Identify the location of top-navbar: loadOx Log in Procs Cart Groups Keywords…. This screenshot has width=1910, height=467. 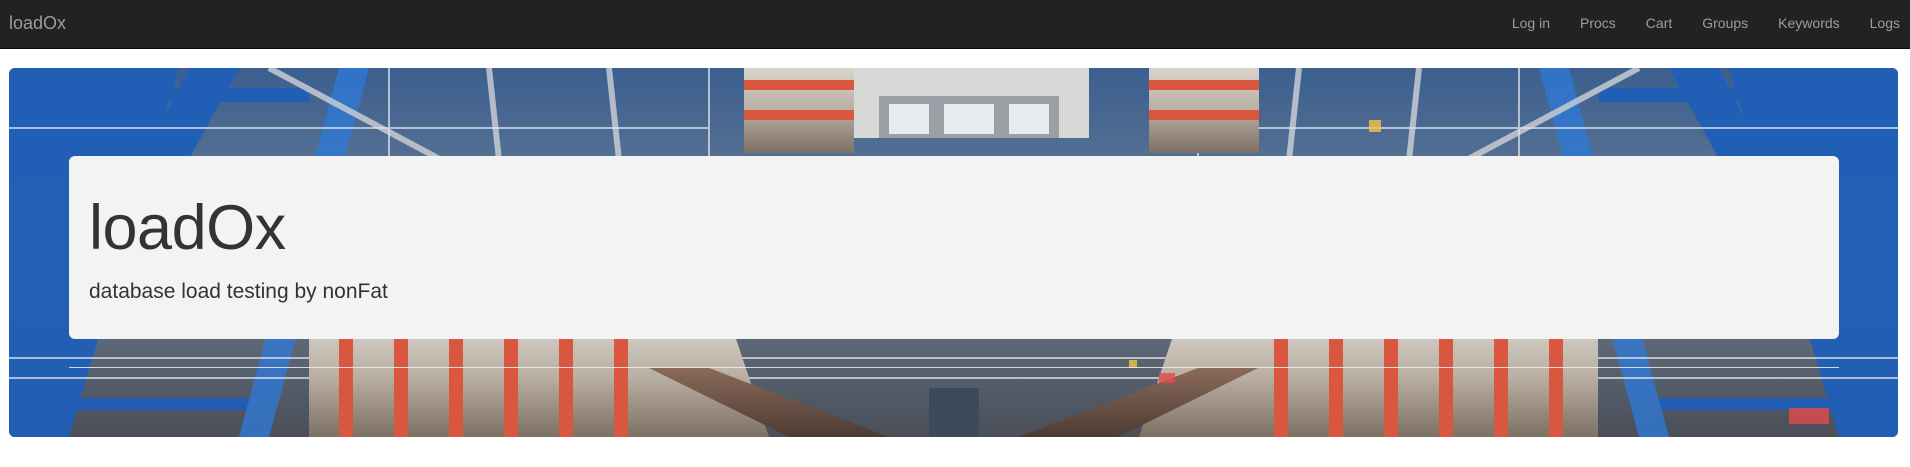
(955, 24).